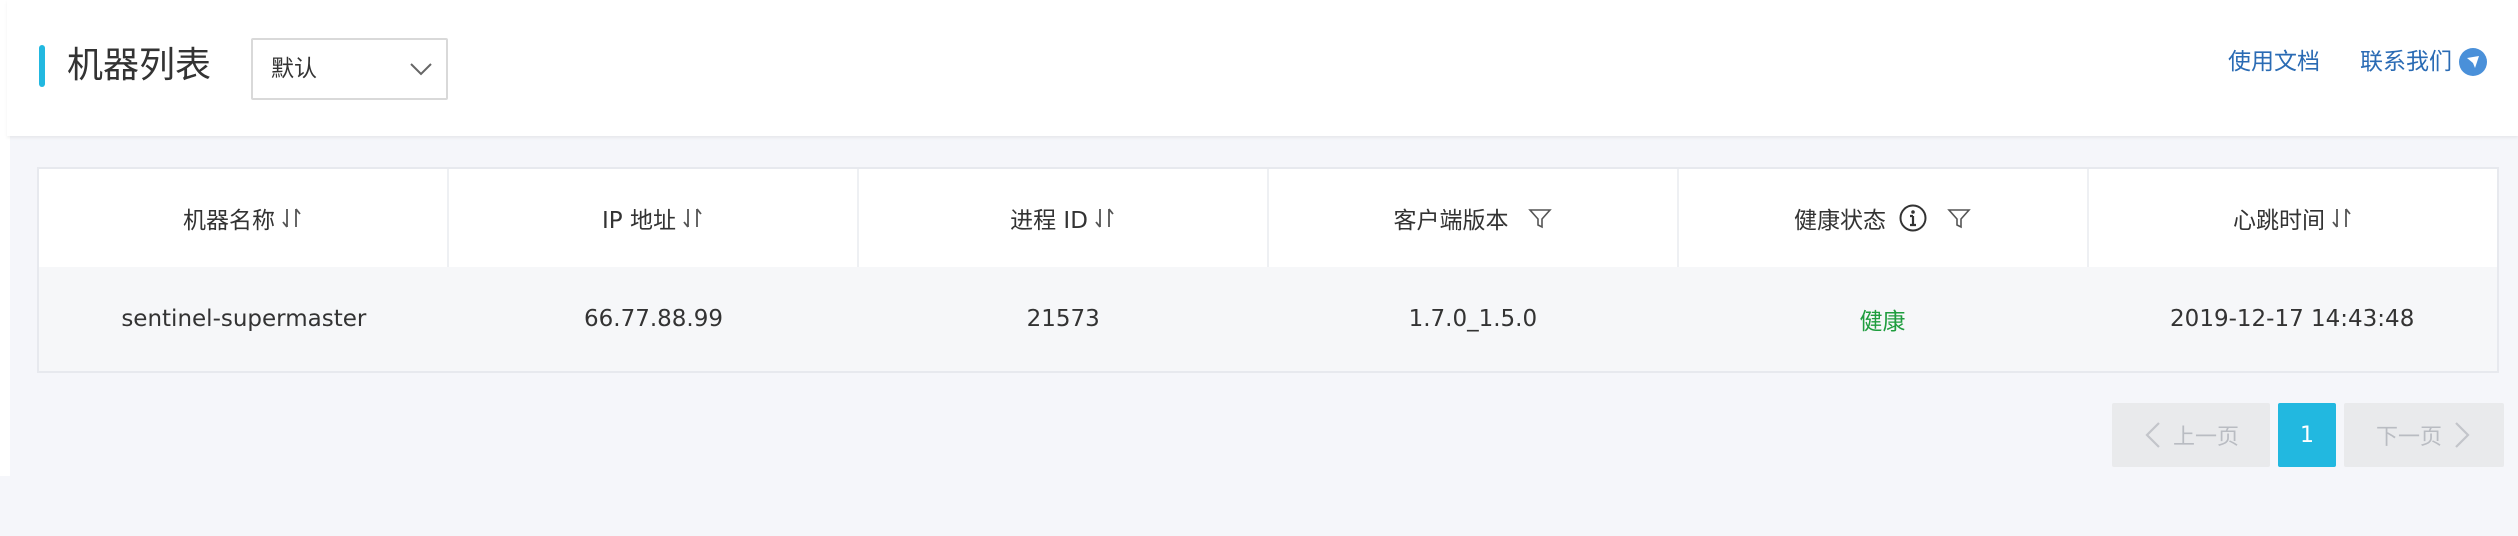  Describe the element at coordinates (2358, 62) in the screenshot. I see `header-links: 使用文档 联系我们` at that location.